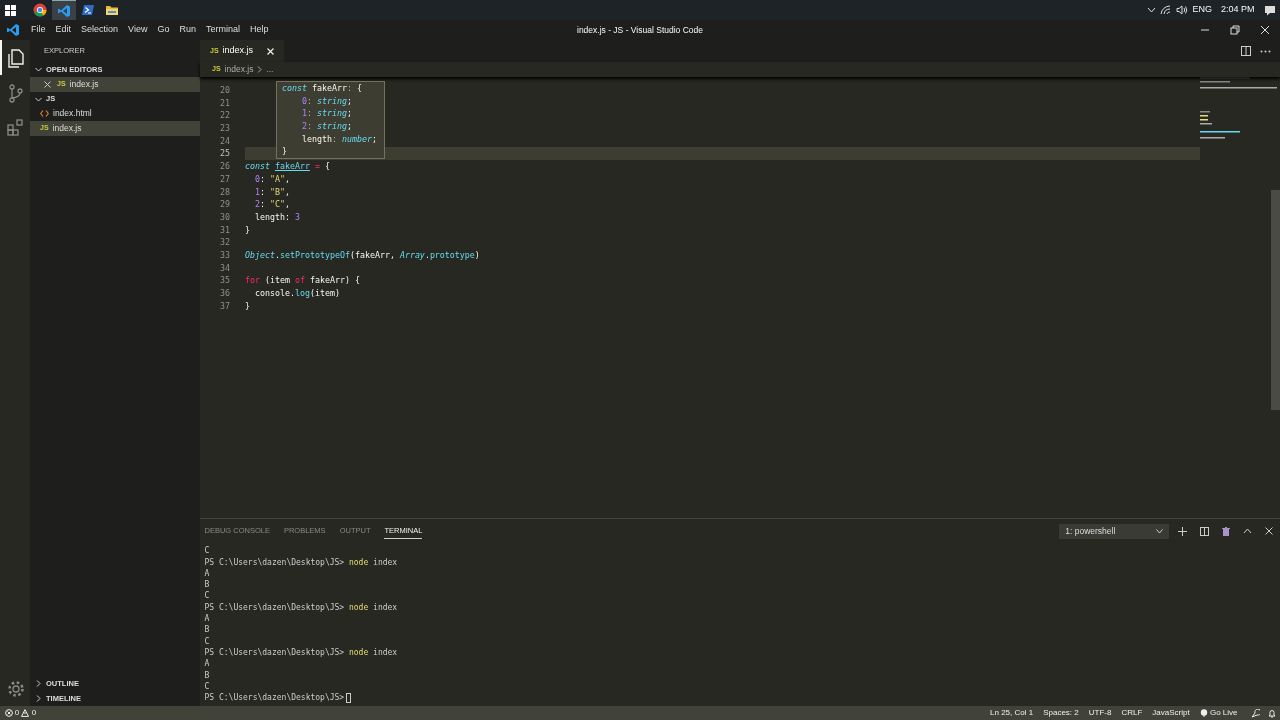  Describe the element at coordinates (224, 280) in the screenshot. I see `line-number: 35` at that location.